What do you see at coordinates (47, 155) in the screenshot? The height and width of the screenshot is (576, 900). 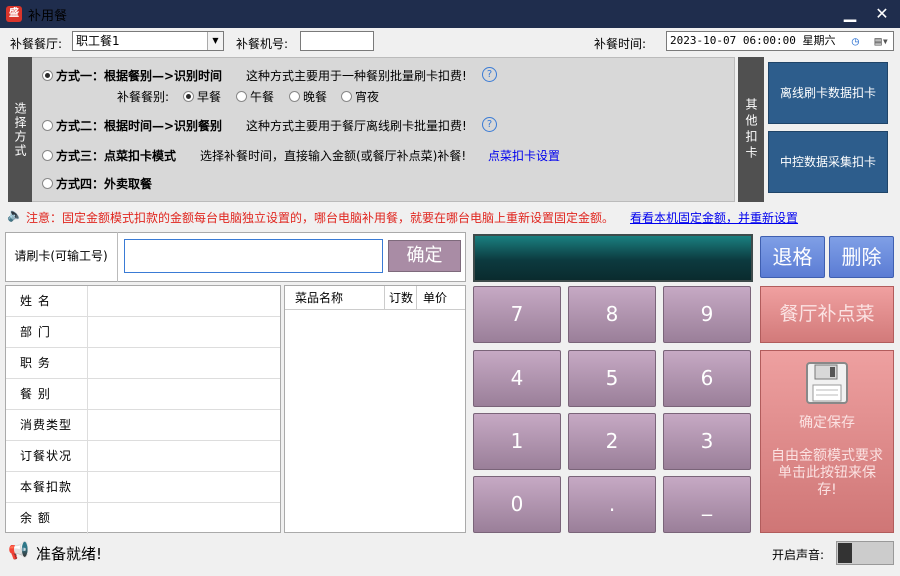 I see `mode3-radio` at bounding box center [47, 155].